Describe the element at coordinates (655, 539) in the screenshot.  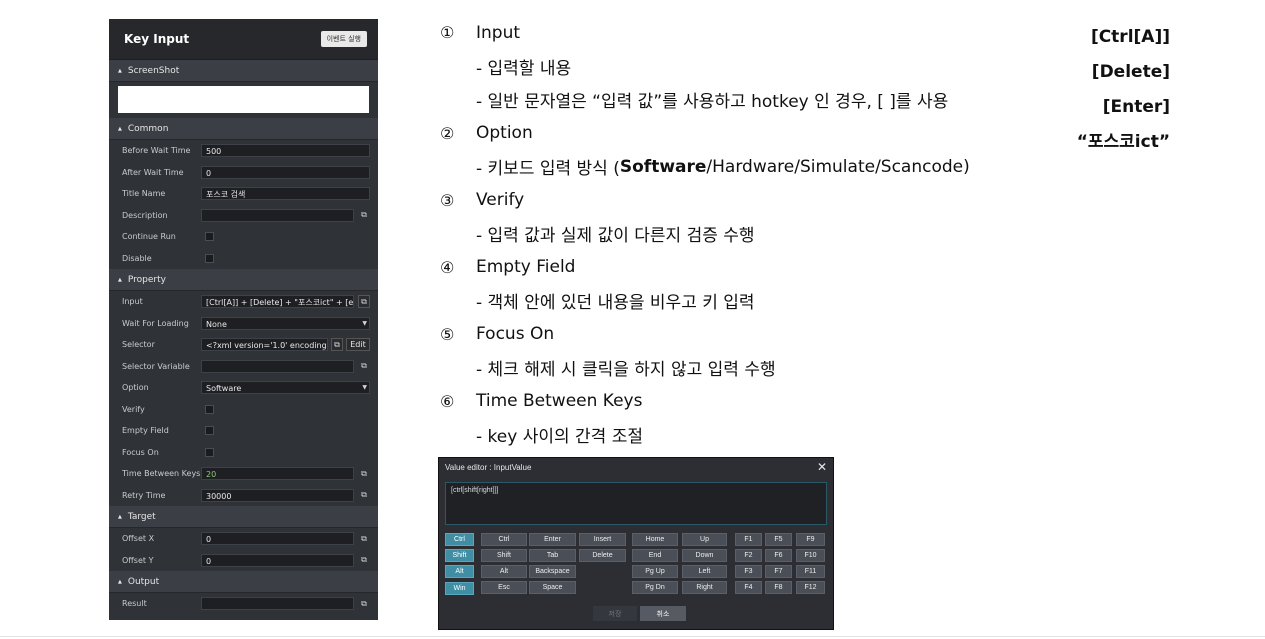
I see `key-button-home: Home` at that location.